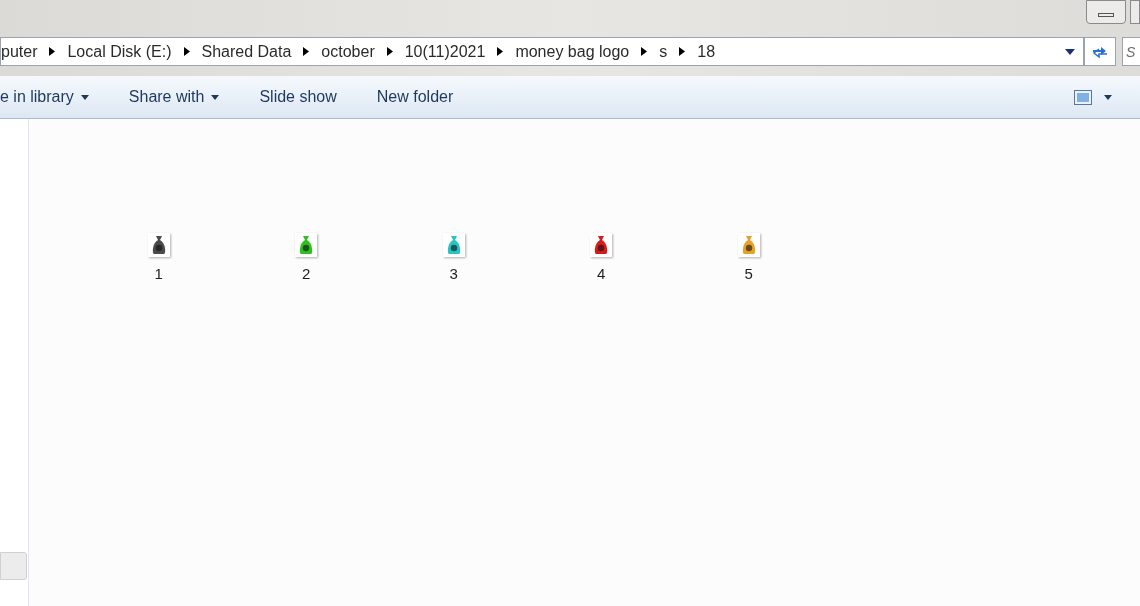 The image size is (1140, 606). Describe the element at coordinates (601, 259) in the screenshot. I see `file-item: 4` at that location.